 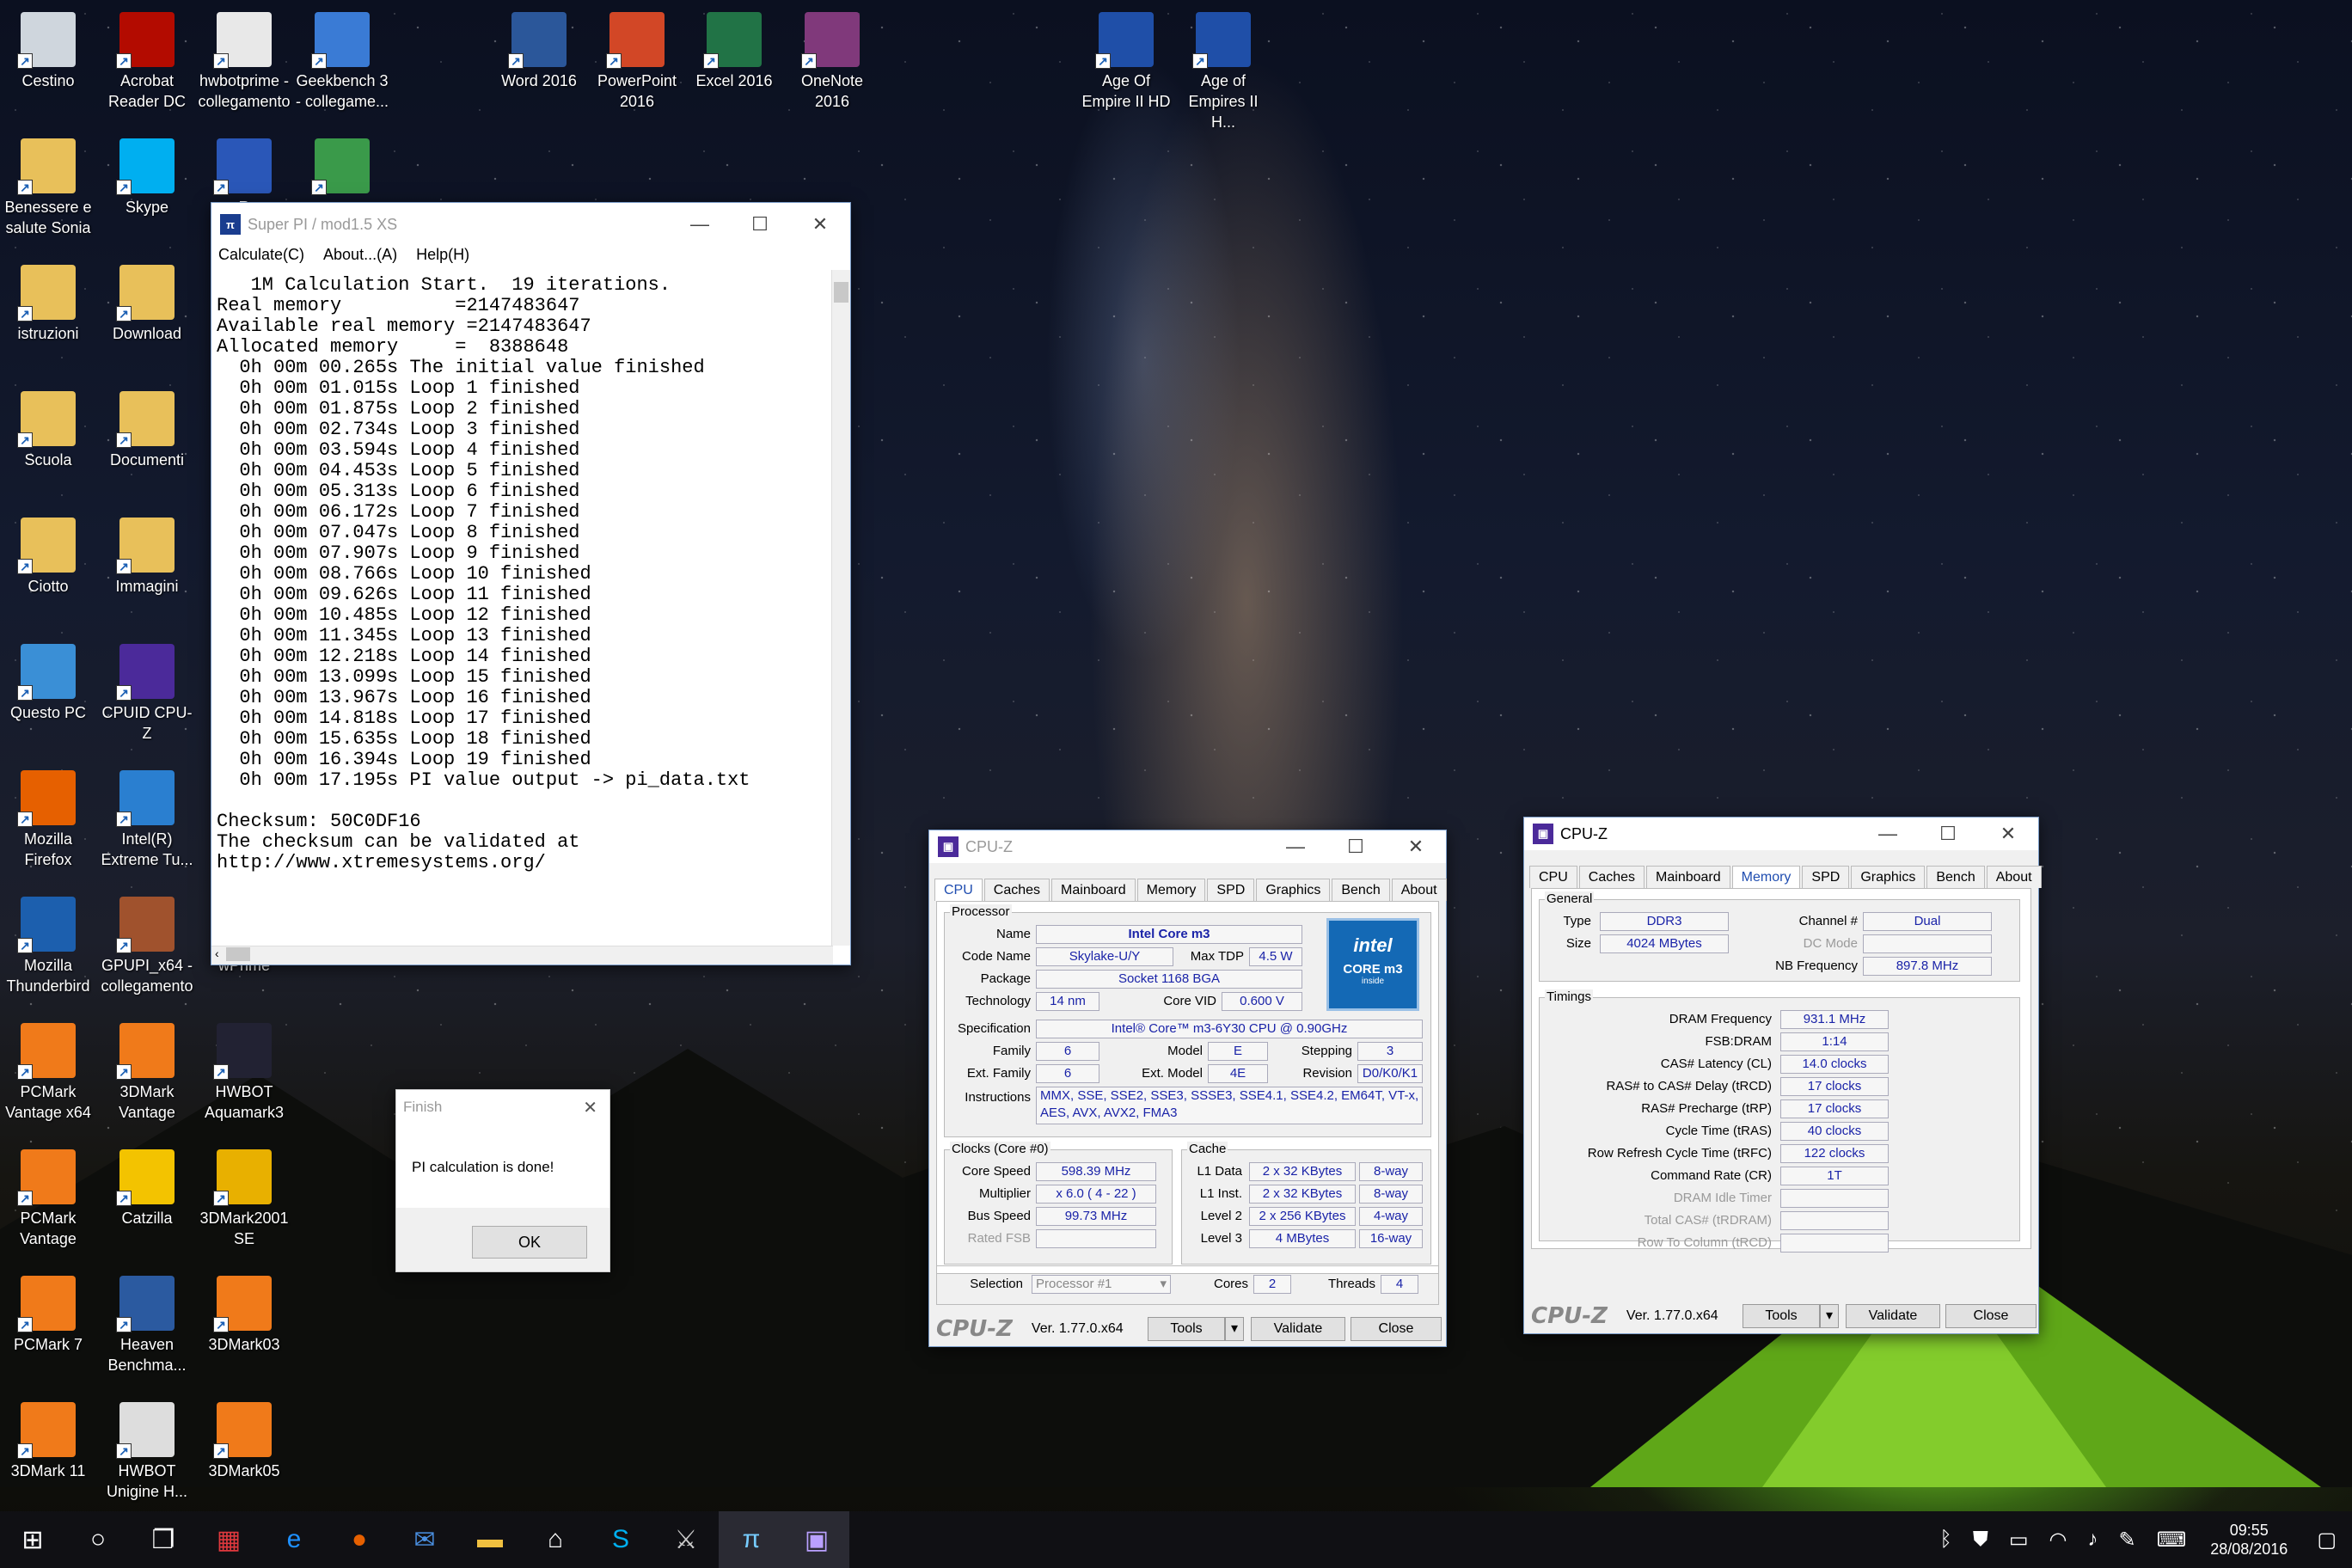 I want to click on desktop-icon: ↗ Ciotto, so click(x=48, y=554).